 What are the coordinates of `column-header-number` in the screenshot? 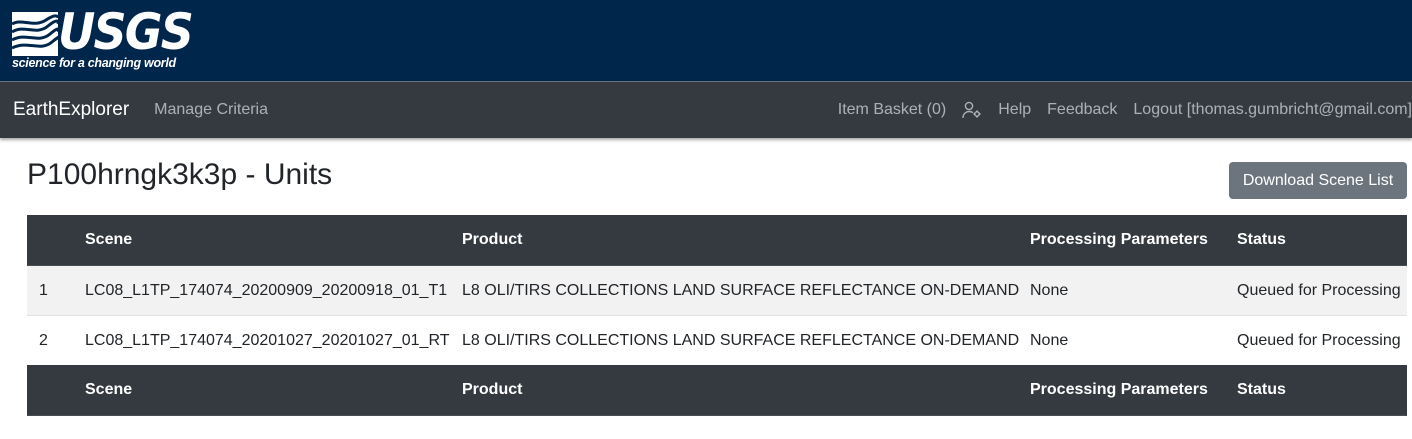 It's located at (56, 240).